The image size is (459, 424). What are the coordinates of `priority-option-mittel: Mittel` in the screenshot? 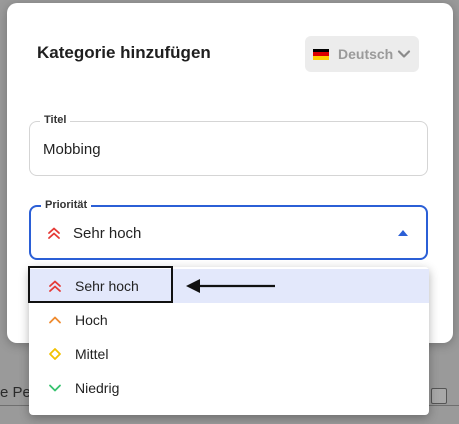 It's located at (229, 354).